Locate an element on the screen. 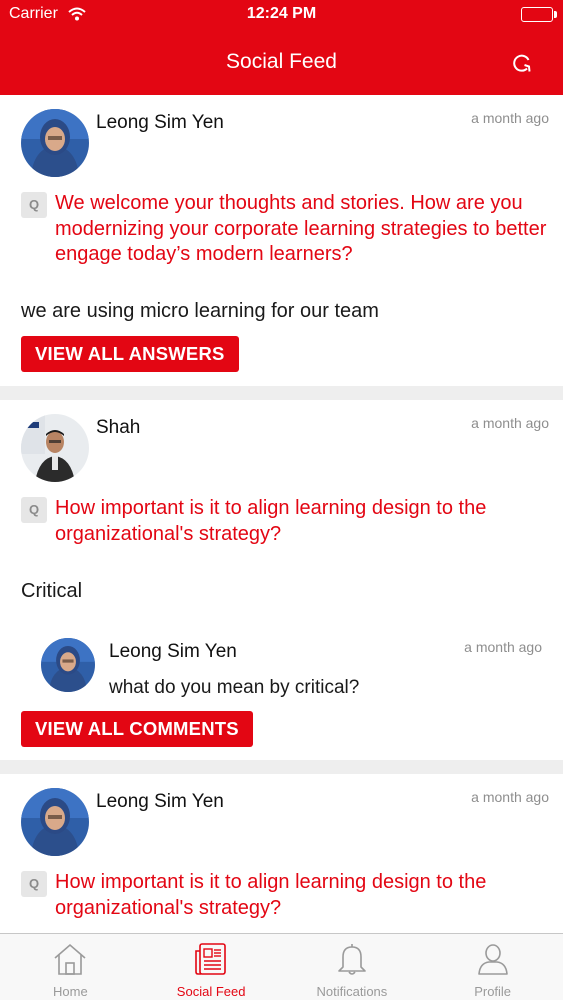 The height and width of the screenshot is (1000, 563). newspaper-icon is located at coordinates (211, 959).